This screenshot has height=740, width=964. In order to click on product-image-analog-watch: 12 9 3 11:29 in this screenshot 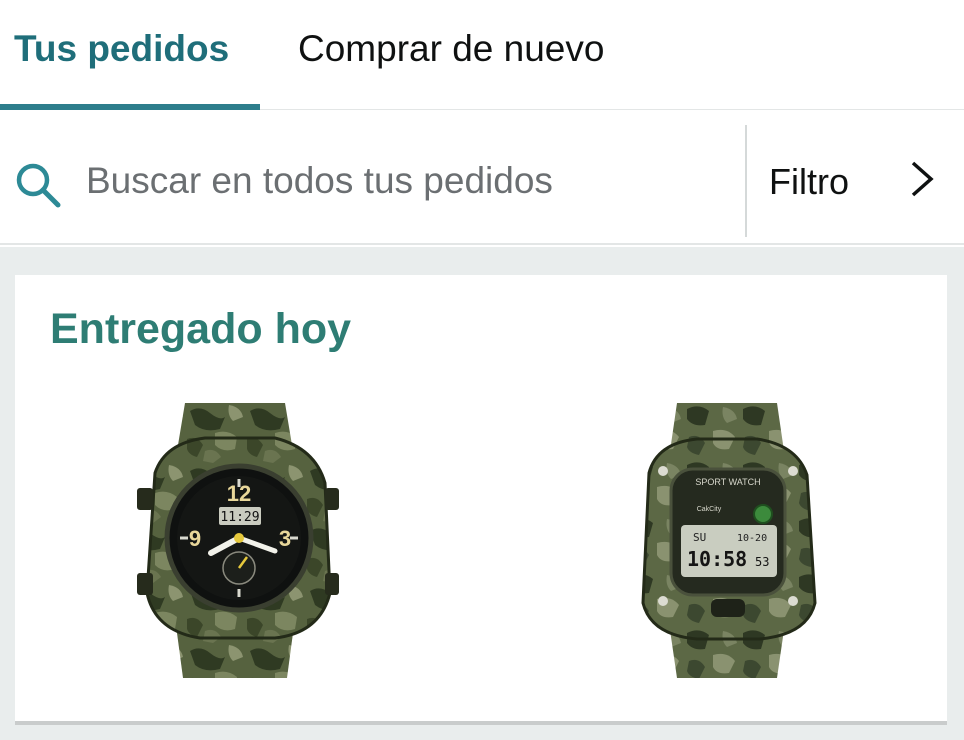, I will do `click(235, 540)`.